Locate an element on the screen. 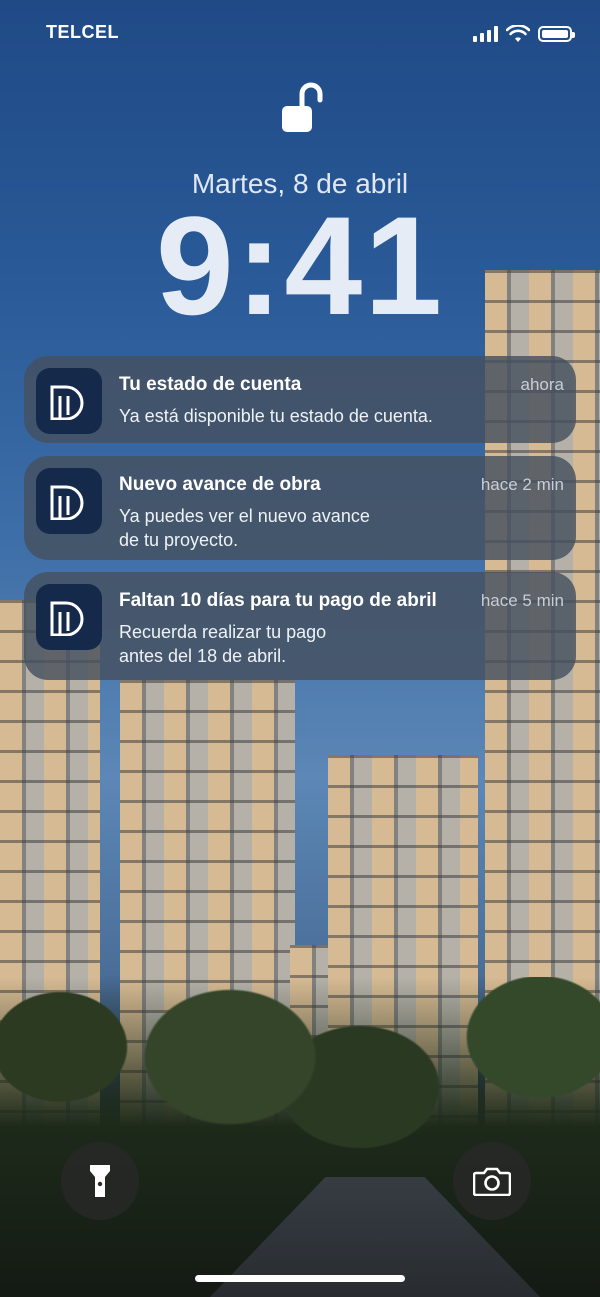  home-indicator is located at coordinates (300, 1278).